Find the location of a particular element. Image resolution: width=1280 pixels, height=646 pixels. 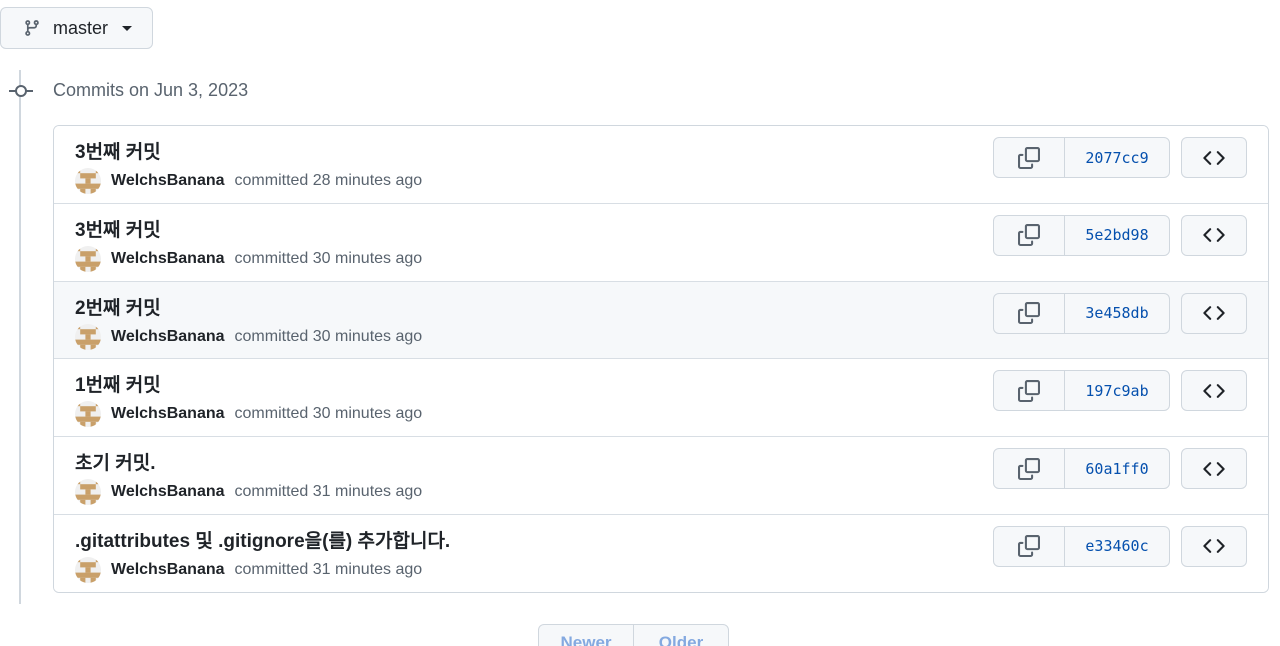

older-button: Older is located at coordinates (680, 635).